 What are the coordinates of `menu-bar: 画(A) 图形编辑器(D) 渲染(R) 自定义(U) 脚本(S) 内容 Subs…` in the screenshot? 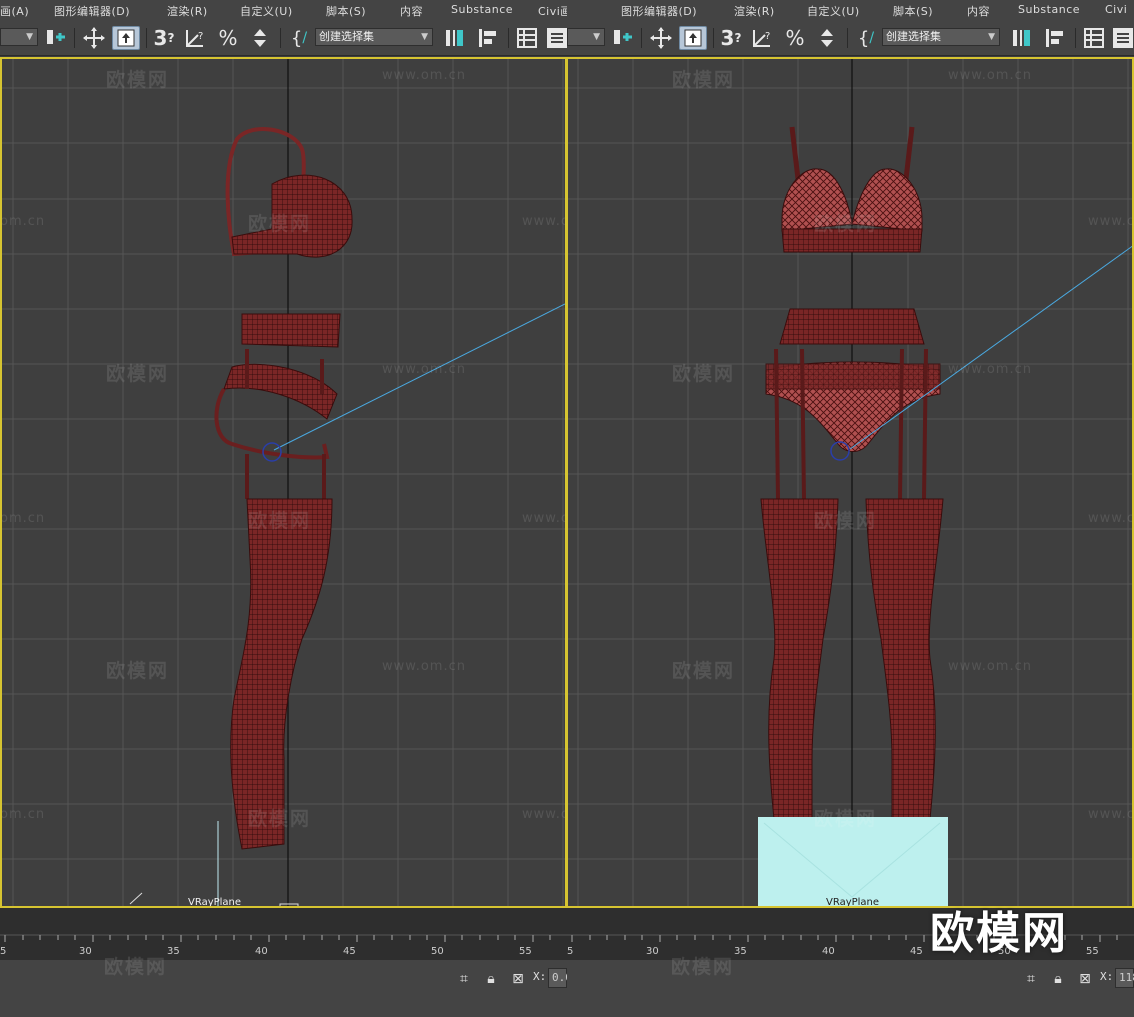 It's located at (283, 10).